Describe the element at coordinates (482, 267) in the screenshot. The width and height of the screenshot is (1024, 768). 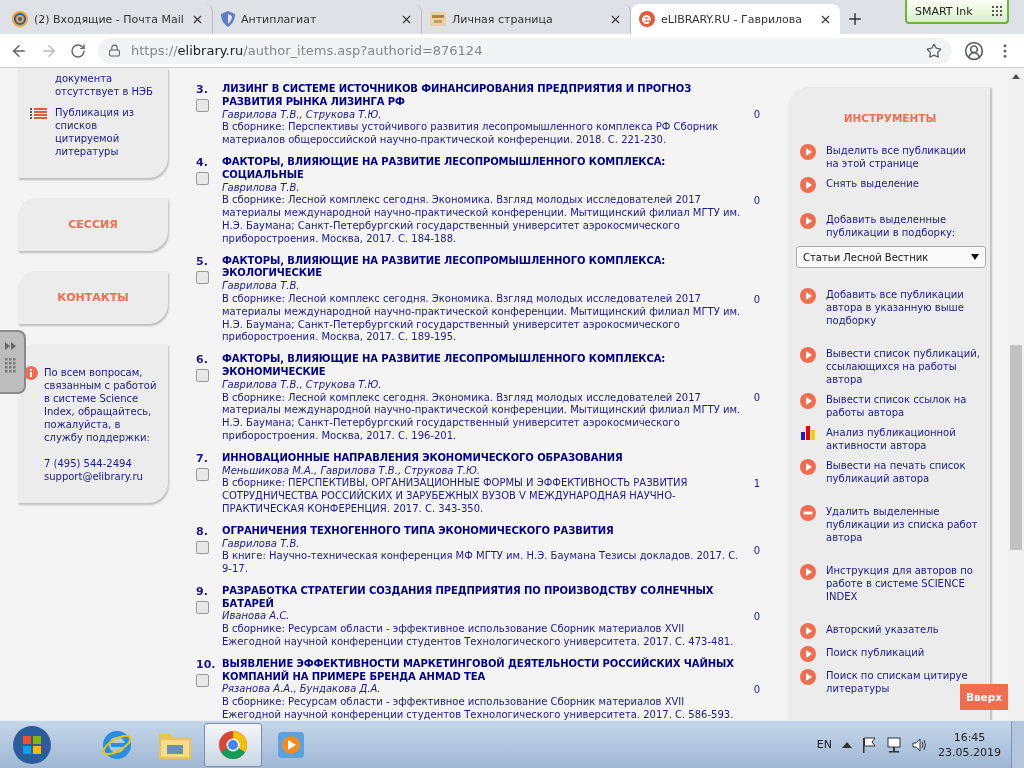
I see `publication-title: ФАКТОРЫ, ВЛИЯЮЩИЕ НА РАЗВИТИЕ ЛЕСОПРОМЫШЛЕННОГО КОМПЛЕКСА: ЭКОЛОГИЧЕСКИЕ` at that location.